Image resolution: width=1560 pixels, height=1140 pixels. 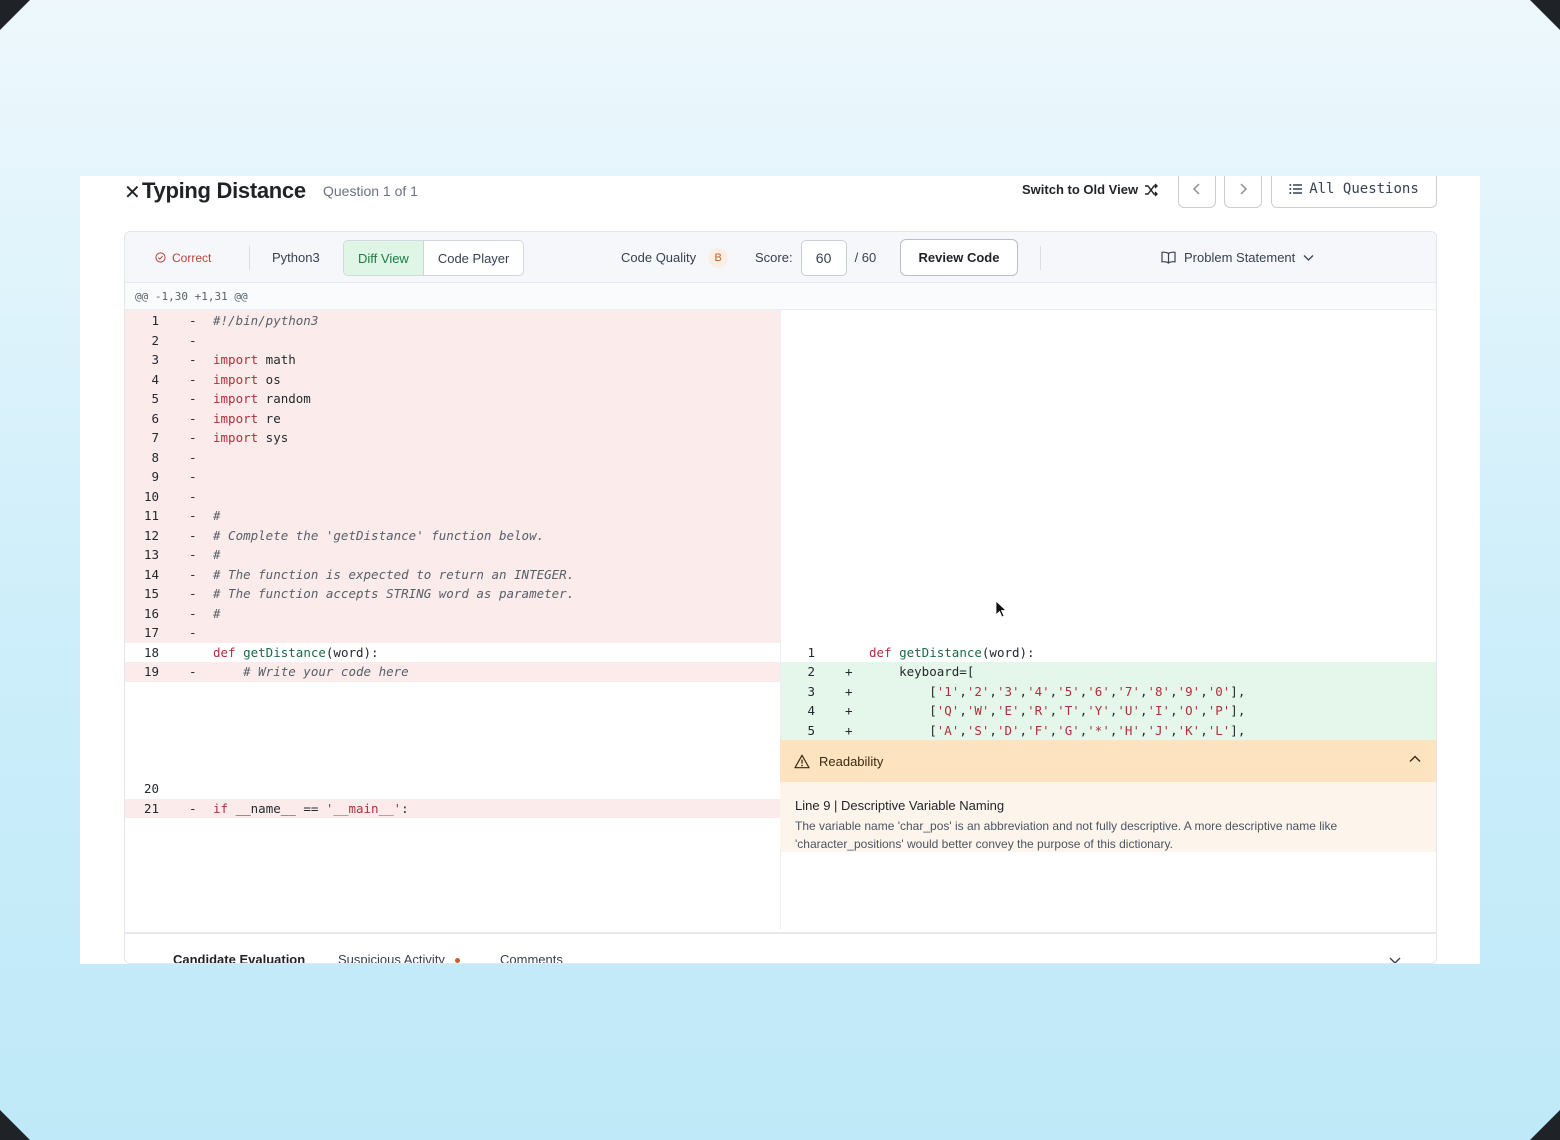 I want to click on diff-line: 20, so click(x=452, y=789).